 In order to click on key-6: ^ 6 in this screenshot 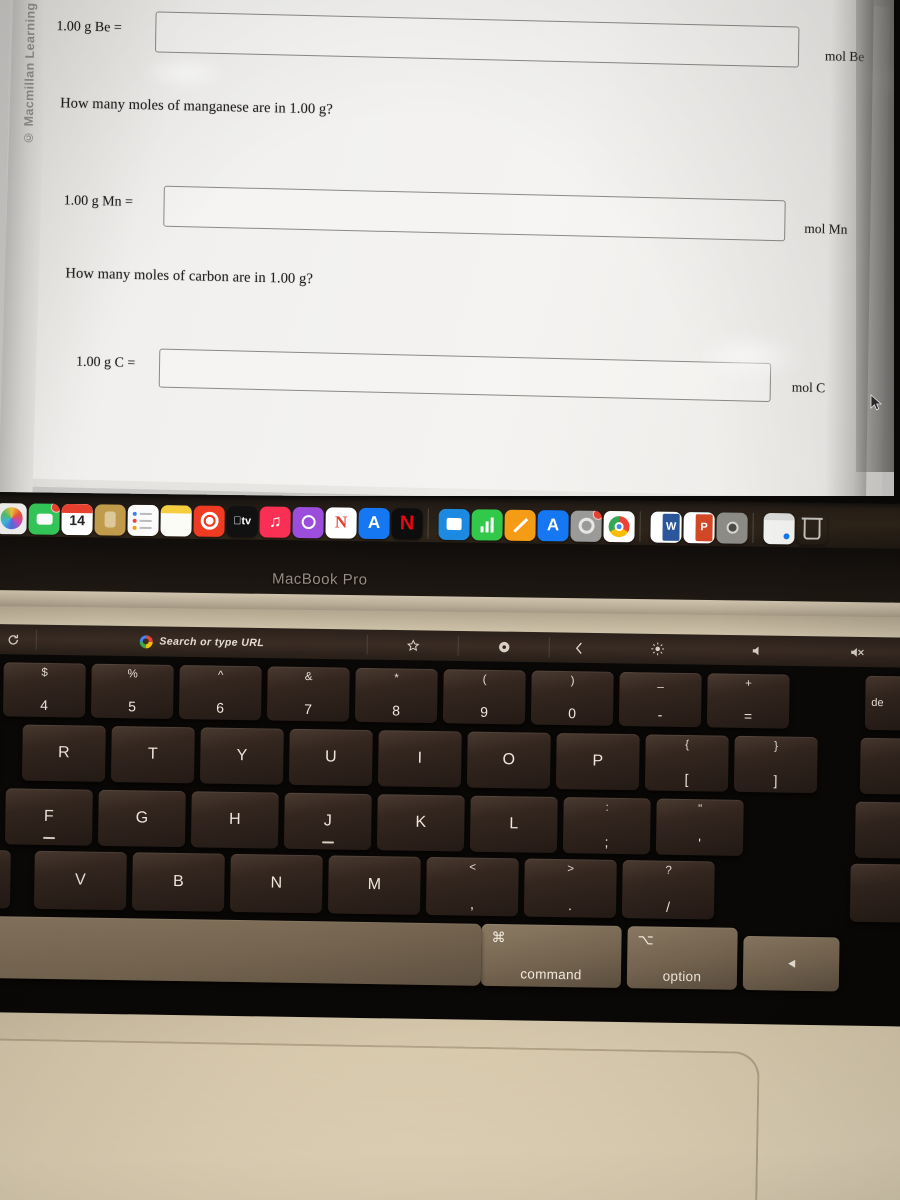, I will do `click(220, 693)`.